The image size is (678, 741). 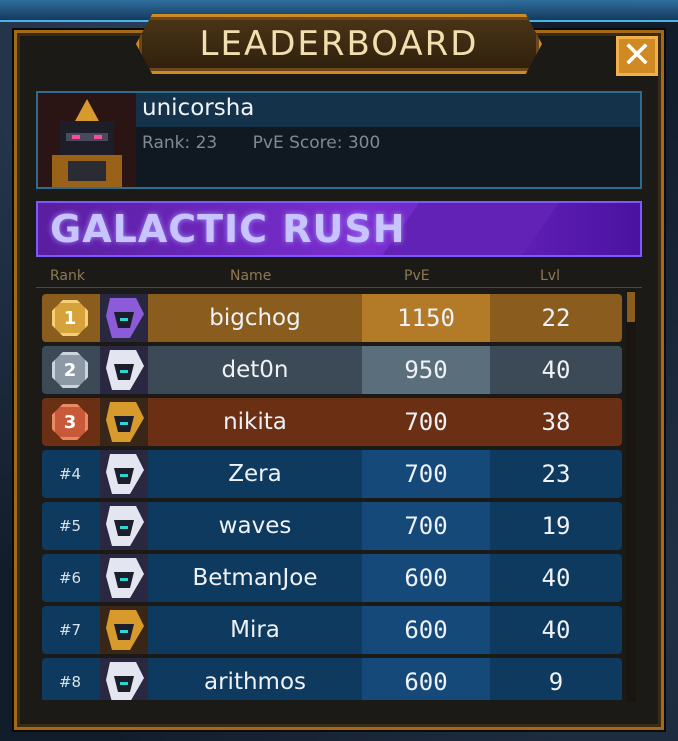 I want to click on close-icon: ✕, so click(x=637, y=55).